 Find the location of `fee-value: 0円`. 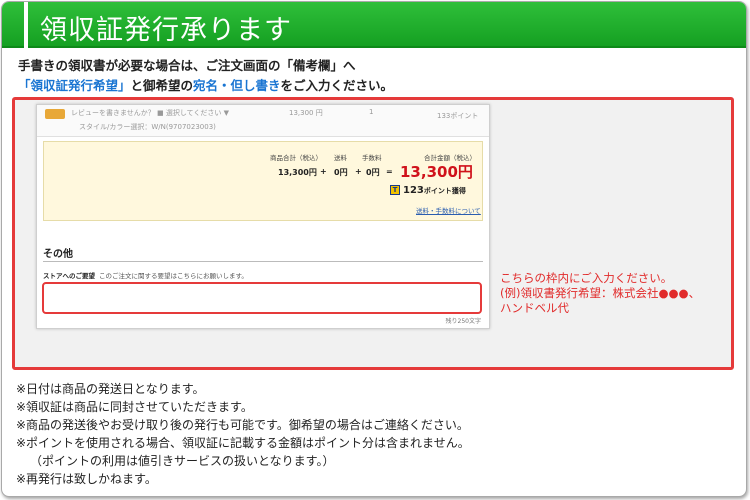

fee-value: 0円 is located at coordinates (373, 172).